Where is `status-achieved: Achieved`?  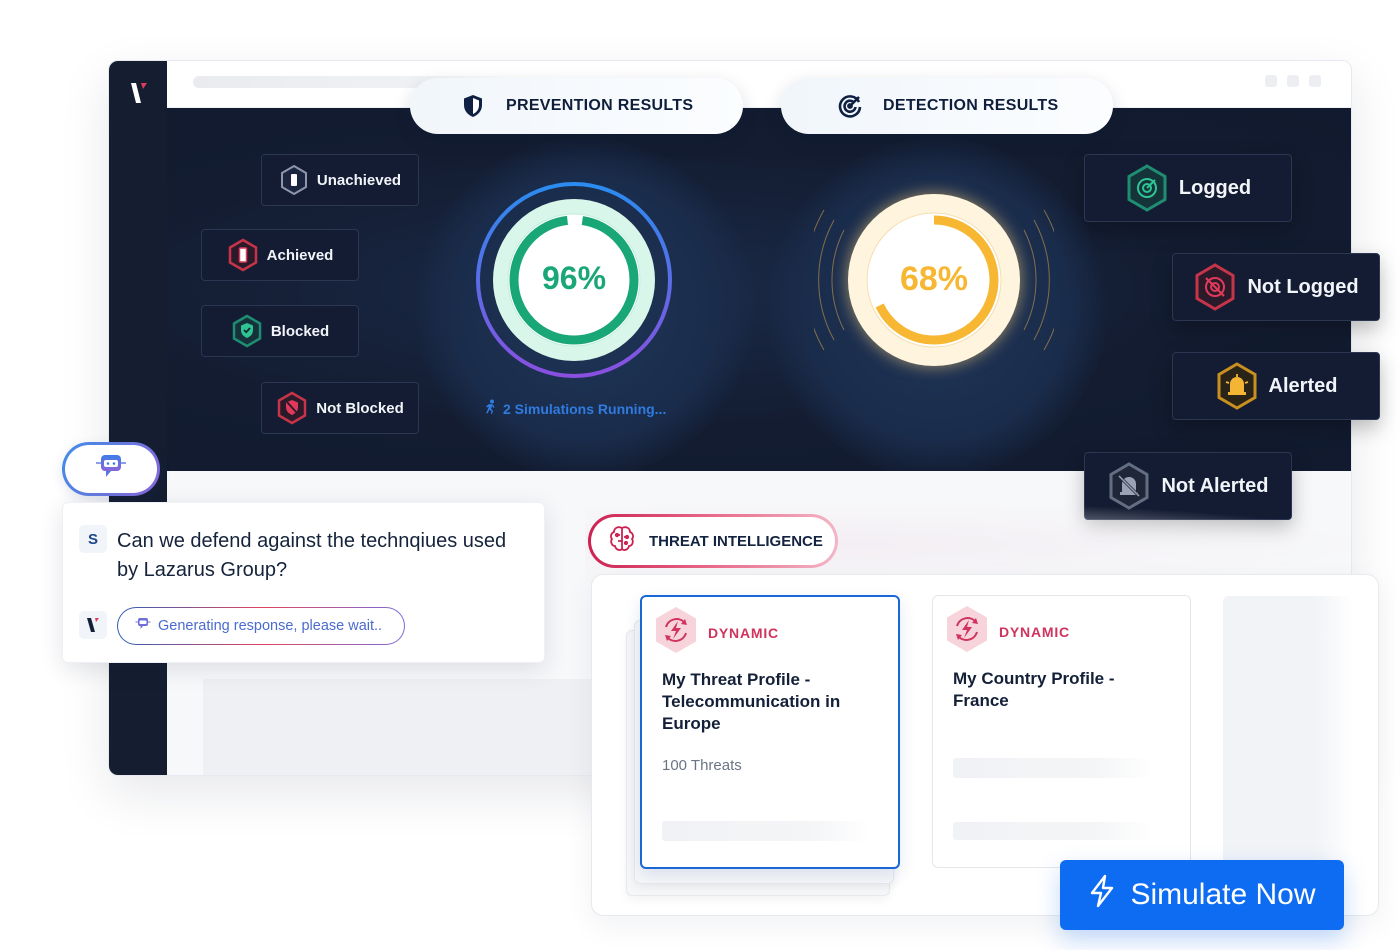
status-achieved: Achieved is located at coordinates (280, 255).